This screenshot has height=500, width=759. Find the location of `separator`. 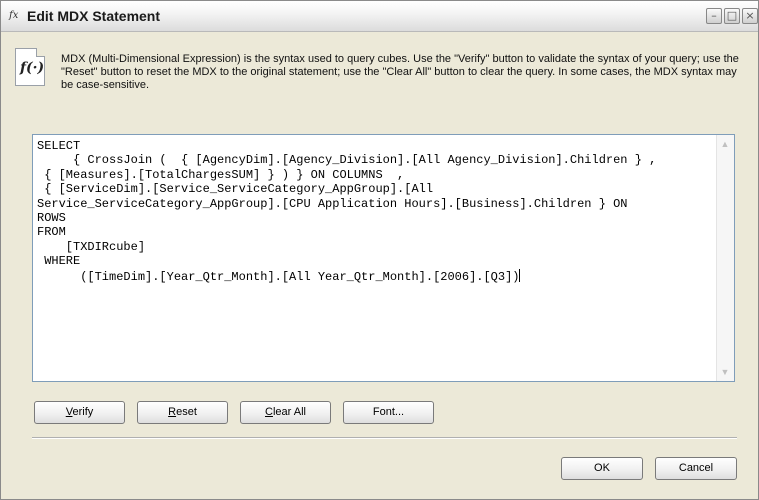

separator is located at coordinates (384, 438).